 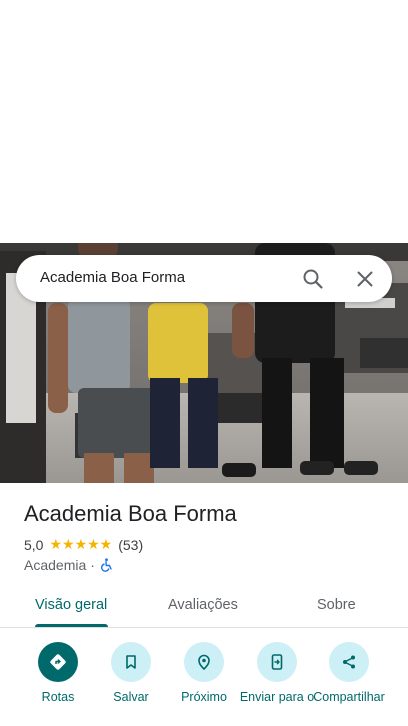 What do you see at coordinates (277, 662) in the screenshot?
I see `send-to-phone-icon` at bounding box center [277, 662].